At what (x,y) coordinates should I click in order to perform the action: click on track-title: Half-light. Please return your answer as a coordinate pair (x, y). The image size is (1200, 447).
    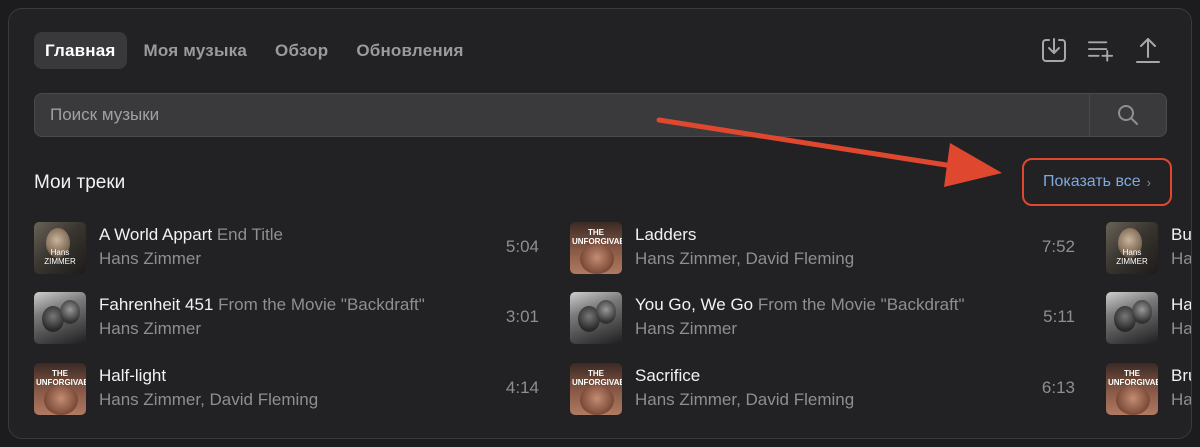
    Looking at the image, I should click on (133, 375).